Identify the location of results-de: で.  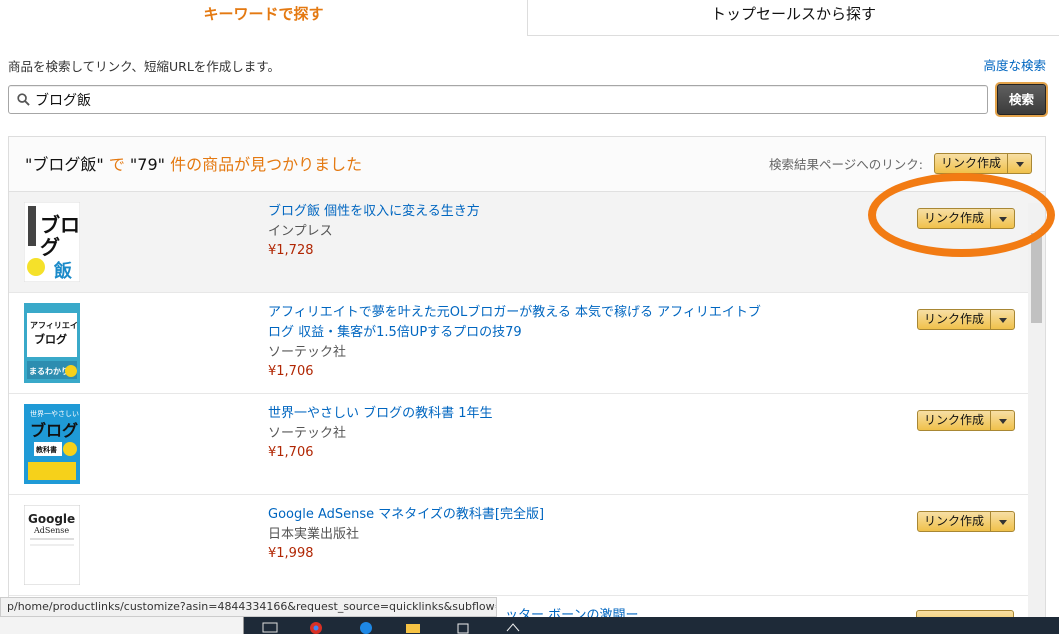
(116, 164).